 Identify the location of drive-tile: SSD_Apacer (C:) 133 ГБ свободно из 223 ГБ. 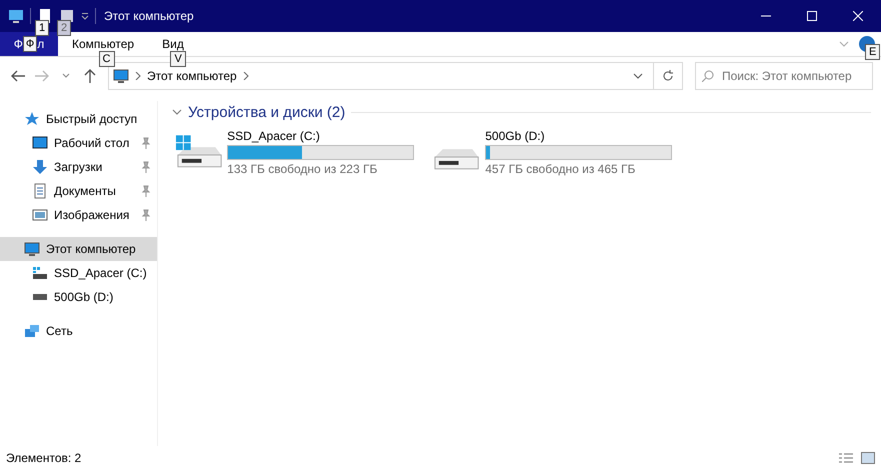
(294, 152).